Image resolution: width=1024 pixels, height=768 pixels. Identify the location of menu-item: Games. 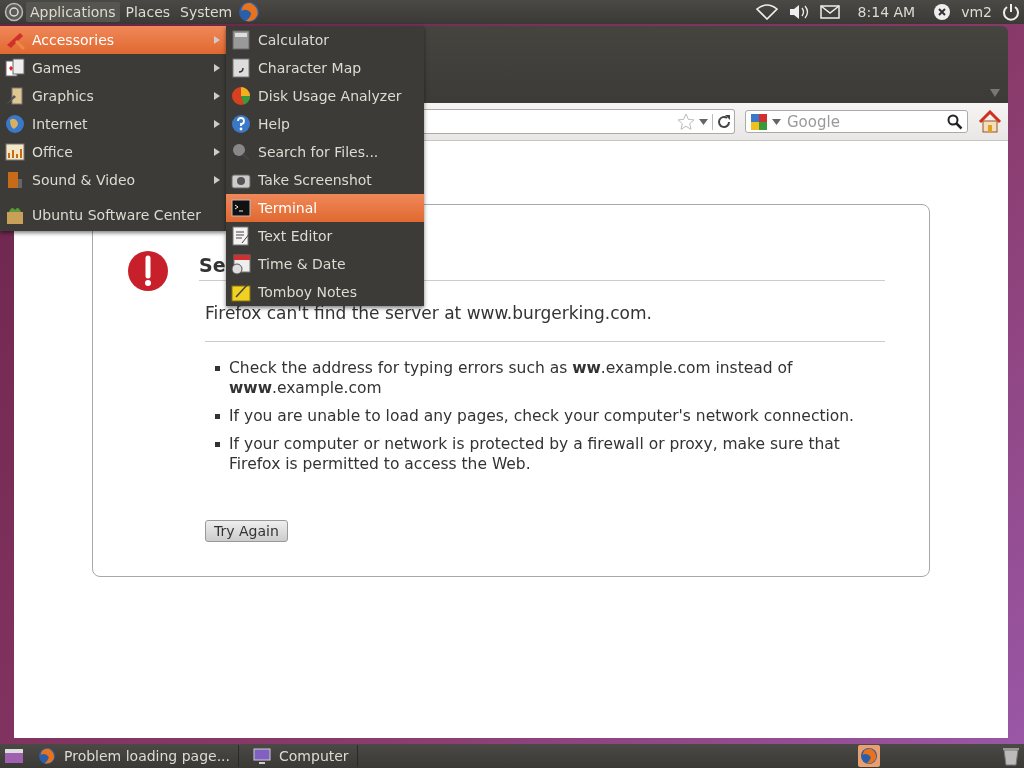
(113, 68).